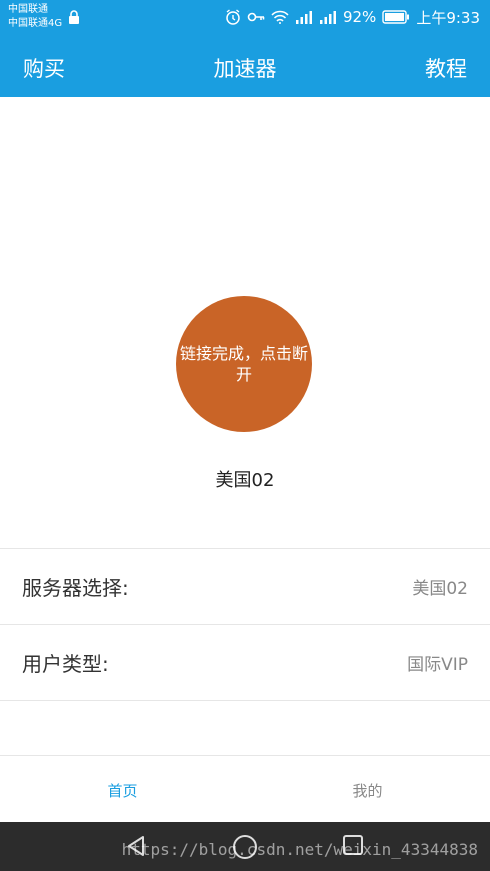  I want to click on tab-mine: 我的, so click(367, 790).